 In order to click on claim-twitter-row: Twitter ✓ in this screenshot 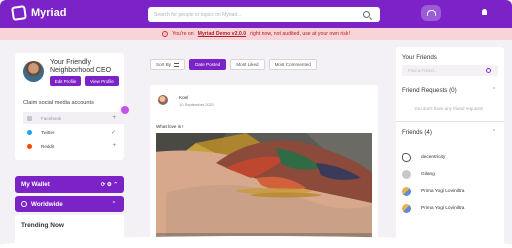, I will do `click(73, 132)`.